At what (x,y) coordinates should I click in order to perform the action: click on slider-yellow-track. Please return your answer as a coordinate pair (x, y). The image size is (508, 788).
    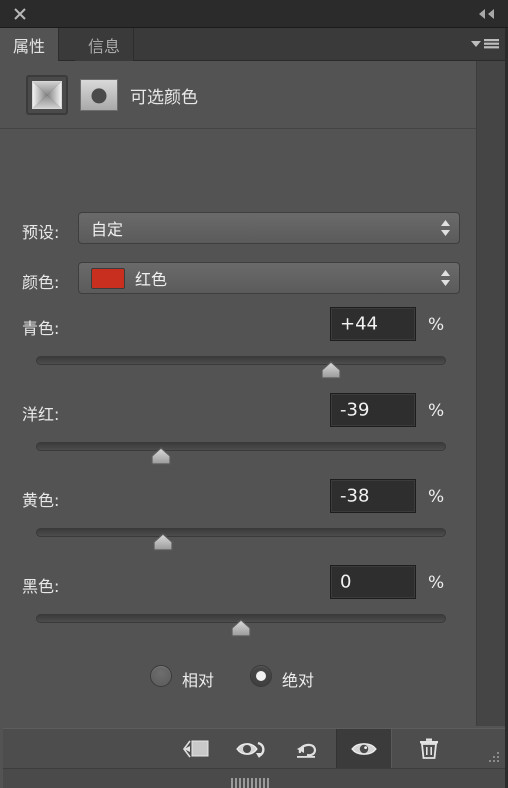
    Looking at the image, I should click on (241, 539).